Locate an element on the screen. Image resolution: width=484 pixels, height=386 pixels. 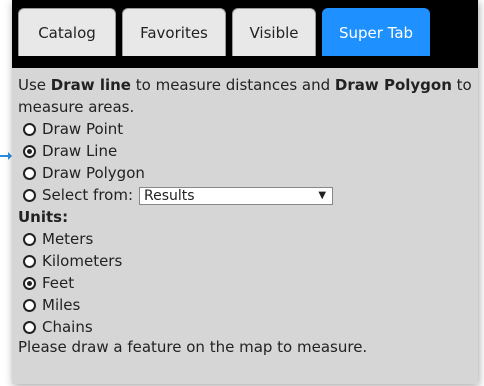
tab-super-tab: Super Tab is located at coordinates (376, 32).